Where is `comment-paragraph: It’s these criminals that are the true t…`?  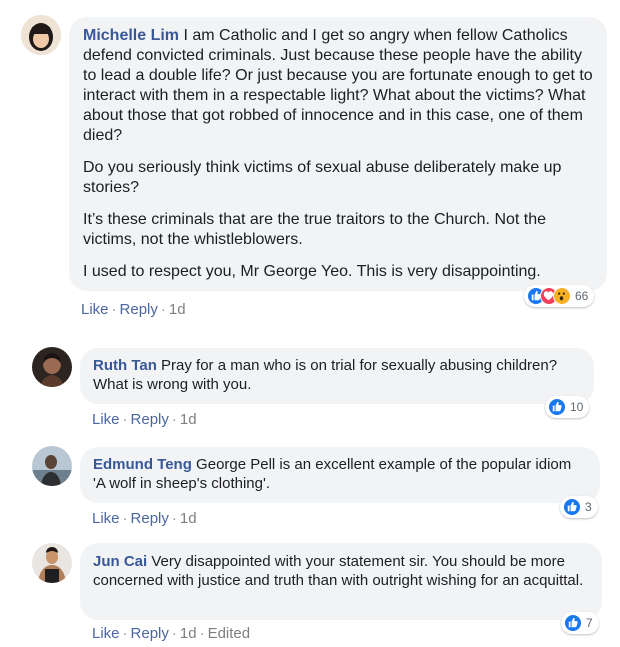 comment-paragraph: It’s these criminals that are the true t… is located at coordinates (315, 229).